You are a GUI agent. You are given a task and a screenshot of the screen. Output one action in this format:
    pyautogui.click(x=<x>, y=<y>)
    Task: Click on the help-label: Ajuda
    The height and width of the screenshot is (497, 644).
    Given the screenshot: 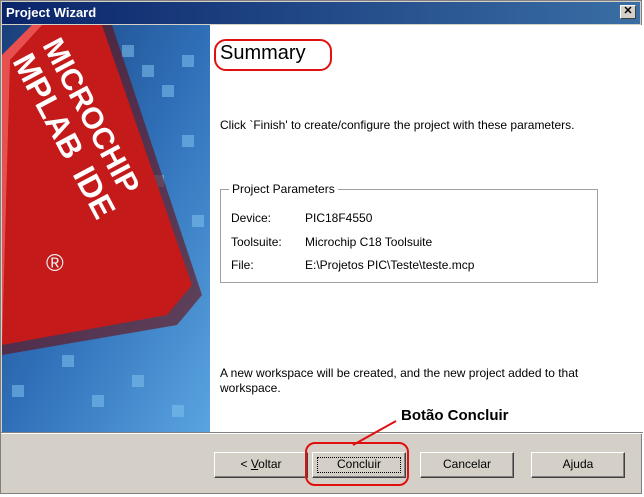 What is the action you would take?
    pyautogui.click(x=578, y=464)
    